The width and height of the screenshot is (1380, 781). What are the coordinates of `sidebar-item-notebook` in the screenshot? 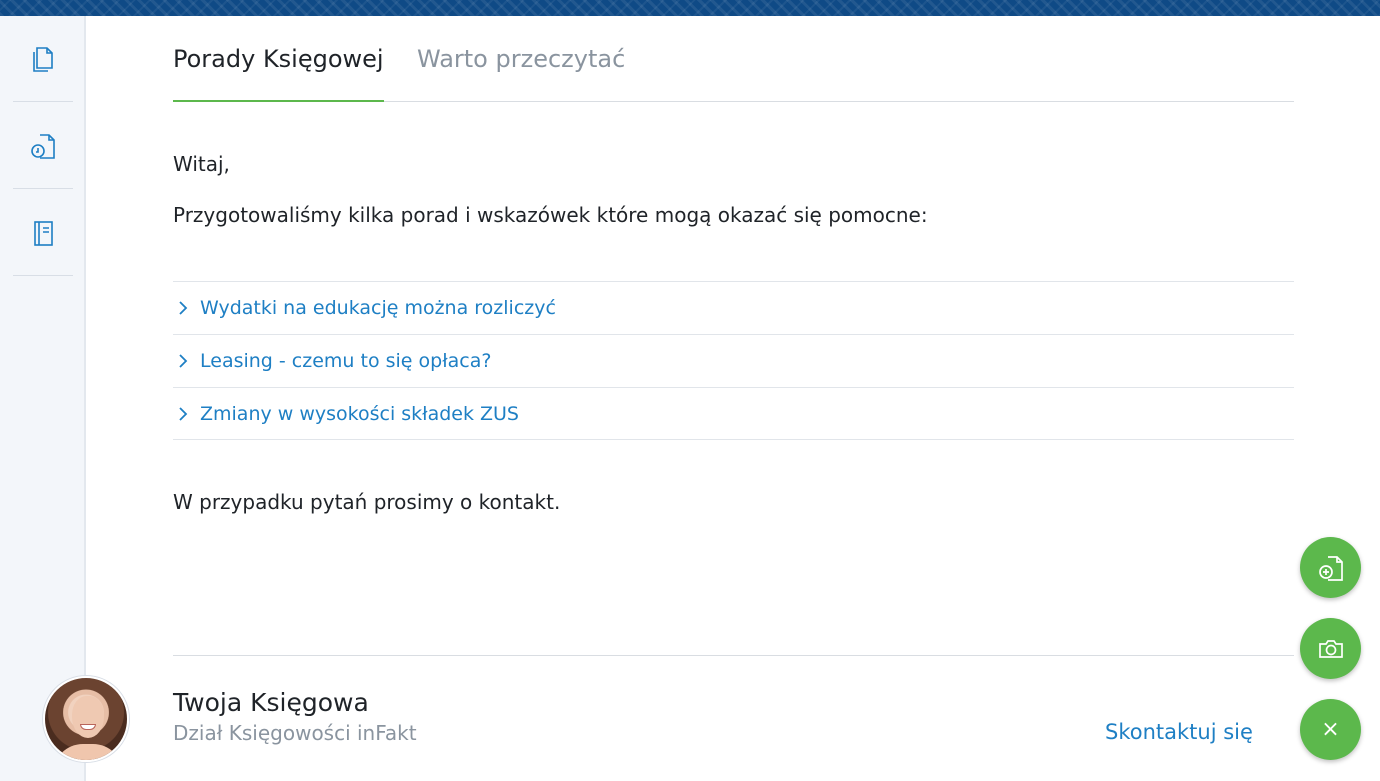 It's located at (43, 233).